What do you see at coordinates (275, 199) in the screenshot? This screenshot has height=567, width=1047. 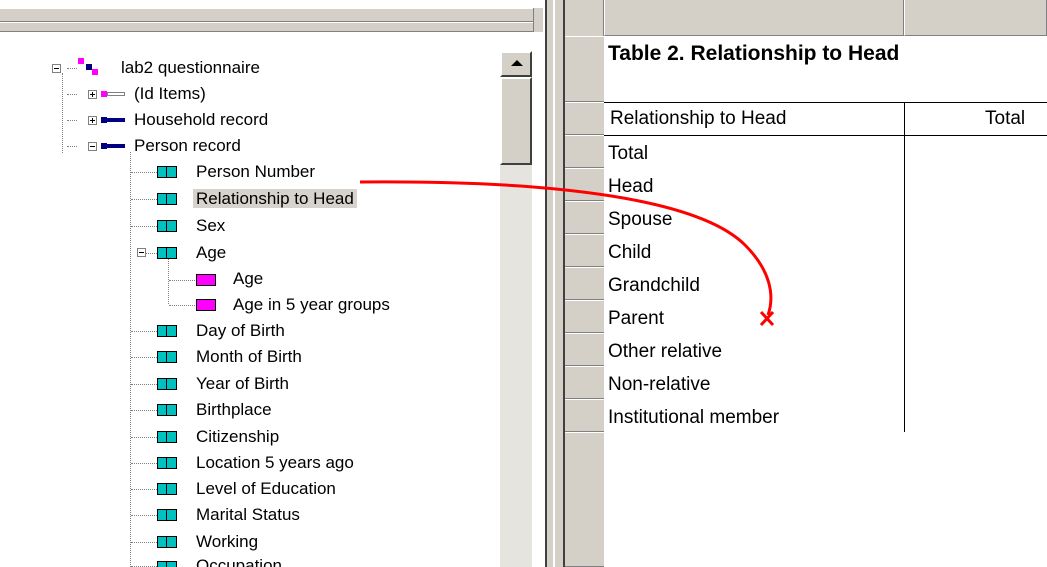 I see `tree-item-relationship-to-head: Relationship to Head` at bounding box center [275, 199].